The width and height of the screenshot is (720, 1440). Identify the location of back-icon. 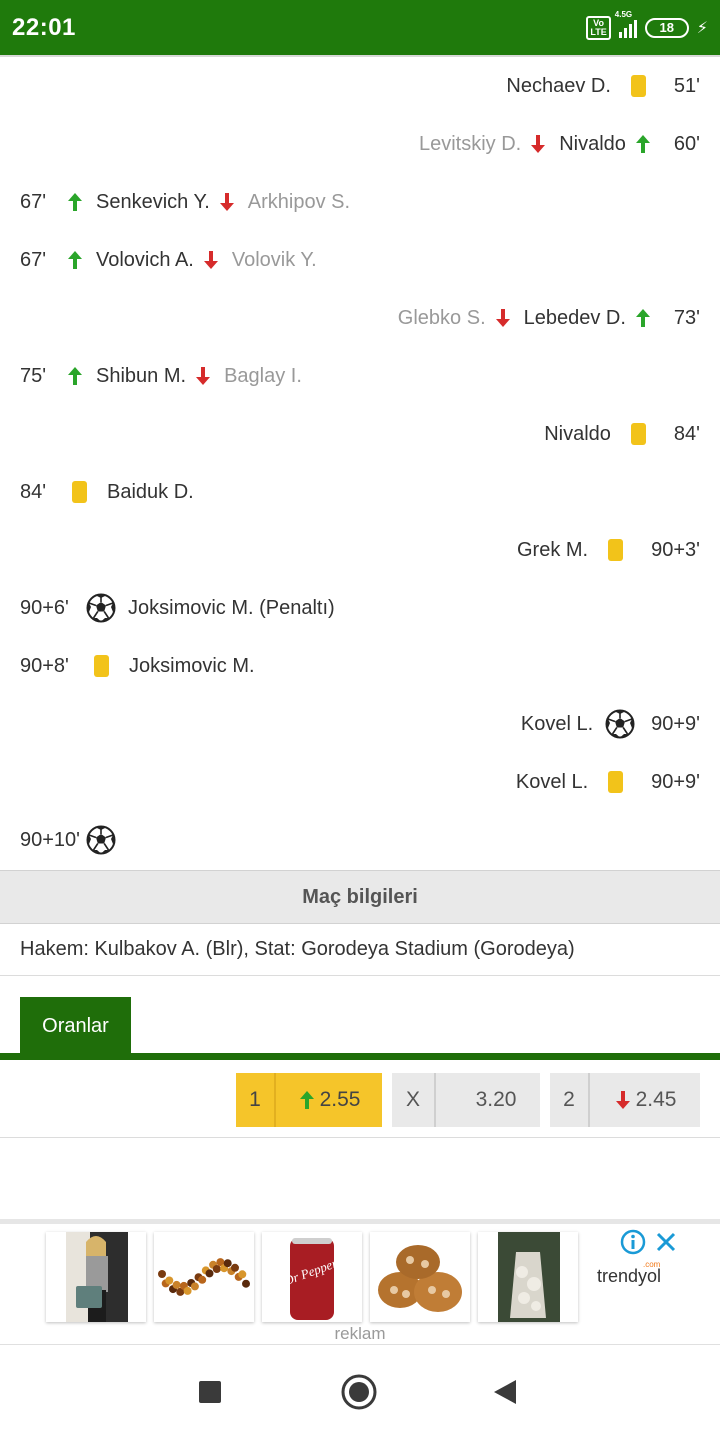
(505, 1392).